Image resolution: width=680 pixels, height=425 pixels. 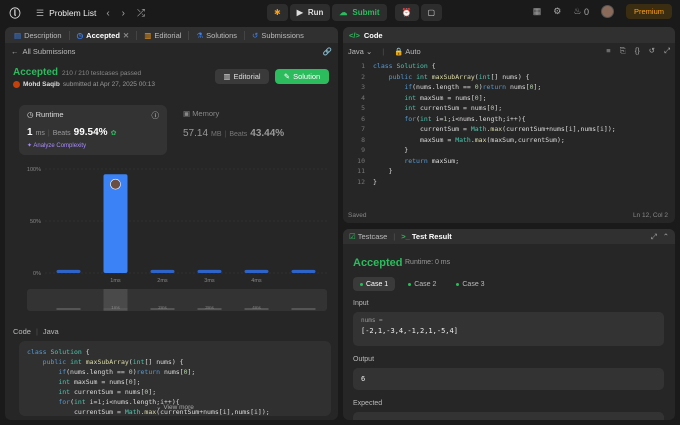 What do you see at coordinates (363, 379) in the screenshot?
I see `output-value: 6` at bounding box center [363, 379].